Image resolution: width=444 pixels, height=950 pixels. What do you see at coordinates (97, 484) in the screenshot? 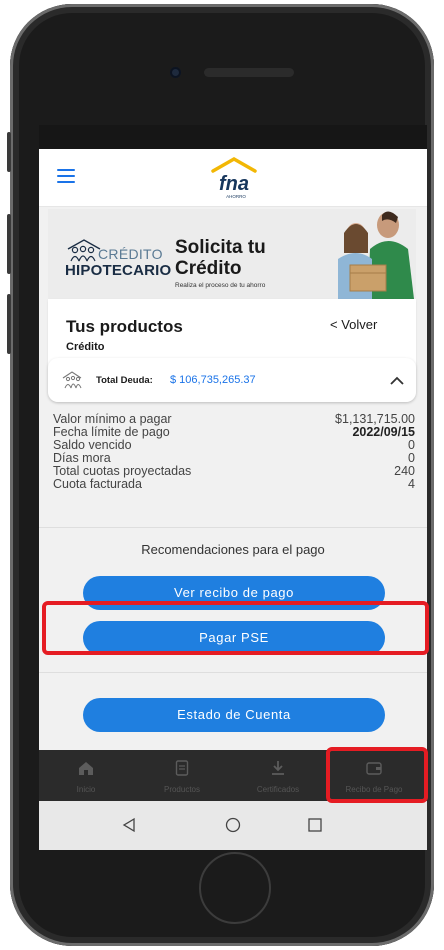
I see `detail-key: Cuota facturada` at bounding box center [97, 484].